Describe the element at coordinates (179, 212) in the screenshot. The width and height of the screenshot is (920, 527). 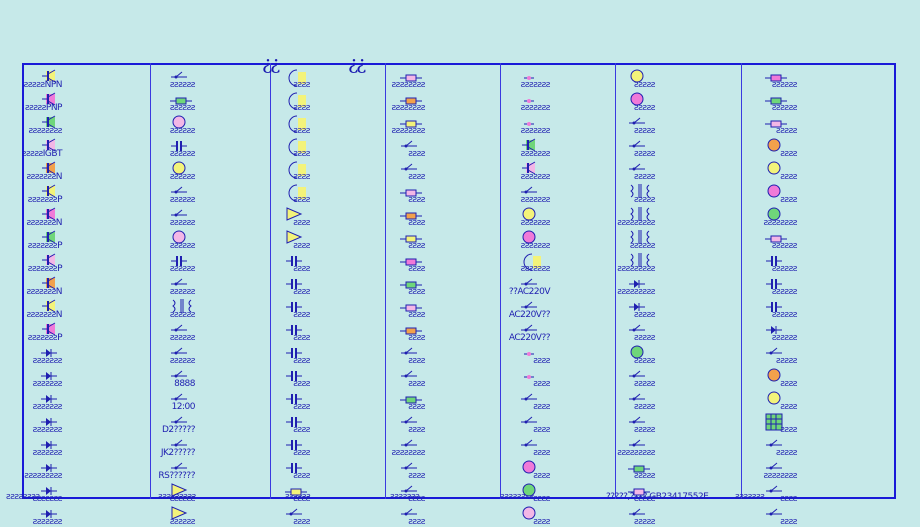
I see `buzzer-icon` at that location.